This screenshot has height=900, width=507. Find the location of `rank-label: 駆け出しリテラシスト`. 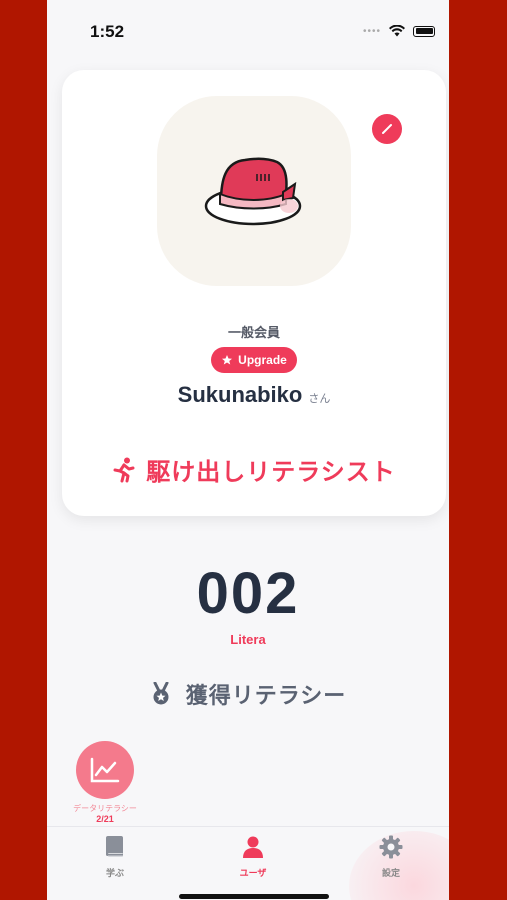

rank-label: 駆け出しリテラシスト is located at coordinates (271, 472).